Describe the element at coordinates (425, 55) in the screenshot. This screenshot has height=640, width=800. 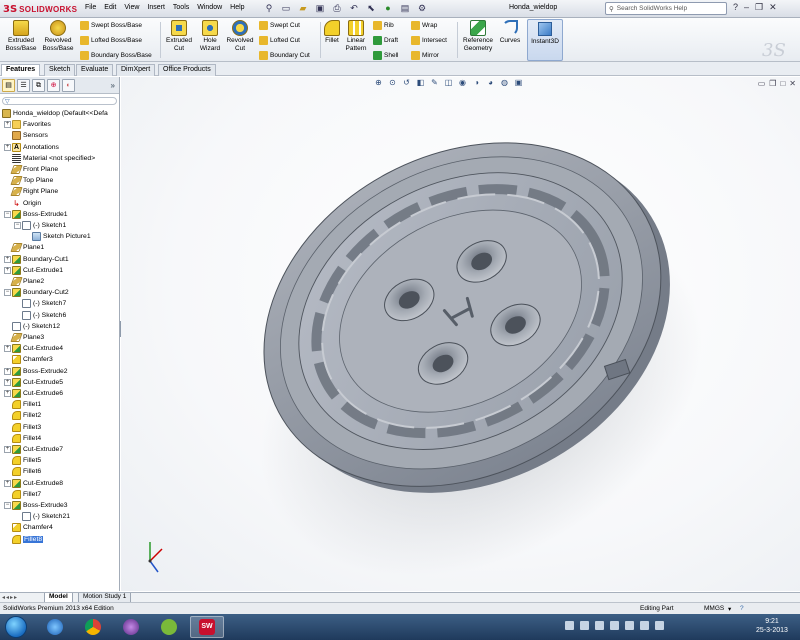
I see `mirror-button: Mirror` at that location.